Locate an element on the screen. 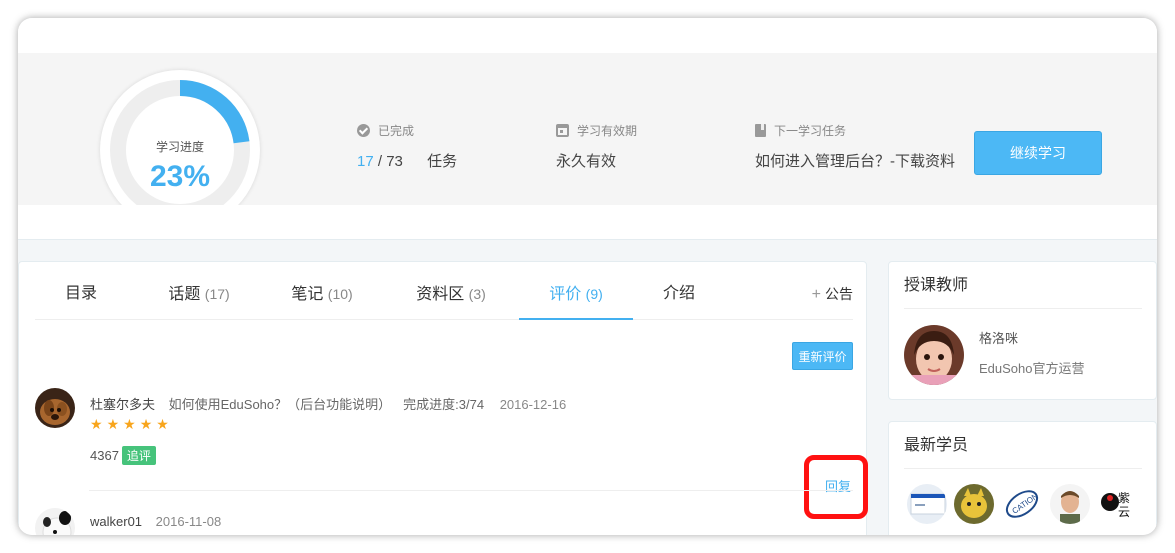  review-progress: 完成进度:3/74 is located at coordinates (444, 404).